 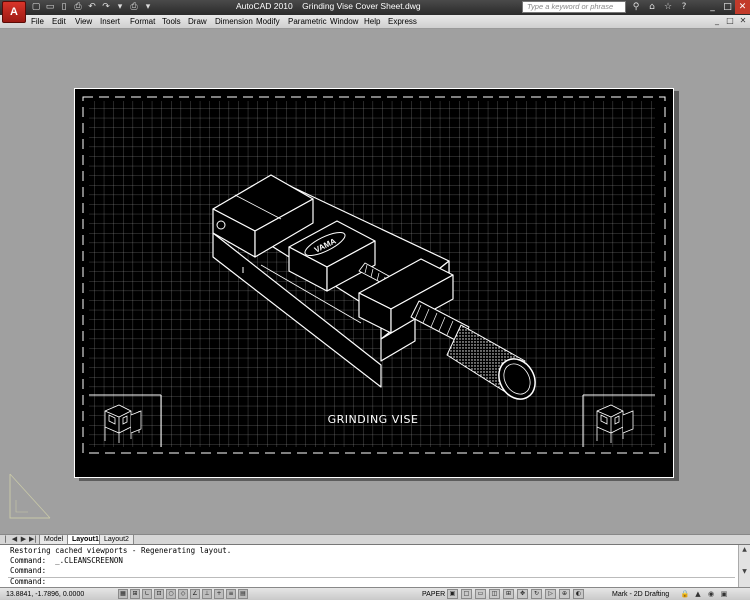 What do you see at coordinates (33, 539) in the screenshot?
I see `last-tab-icon: ▶|` at bounding box center [33, 539].